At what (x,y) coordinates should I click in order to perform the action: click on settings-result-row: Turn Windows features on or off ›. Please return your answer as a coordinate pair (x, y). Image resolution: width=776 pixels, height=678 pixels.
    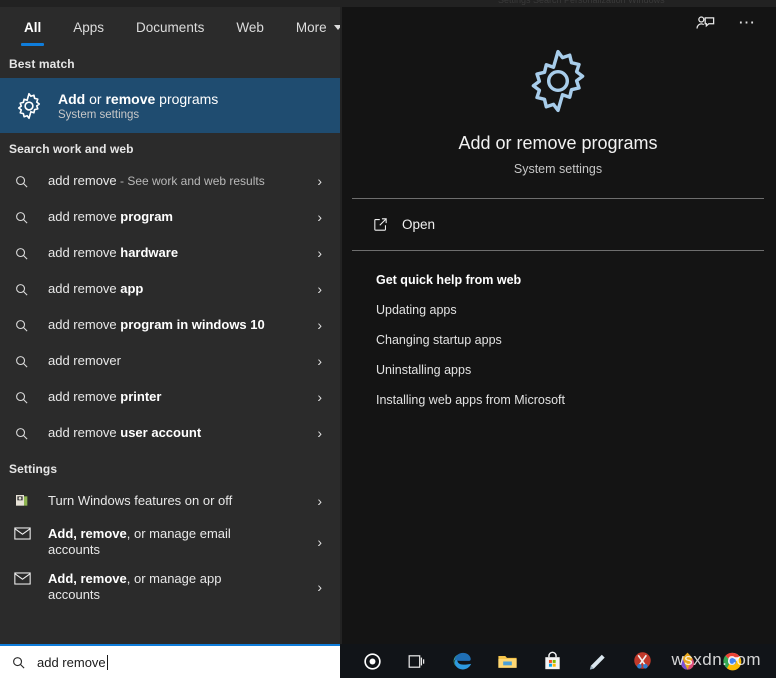
    Looking at the image, I should click on (170, 501).